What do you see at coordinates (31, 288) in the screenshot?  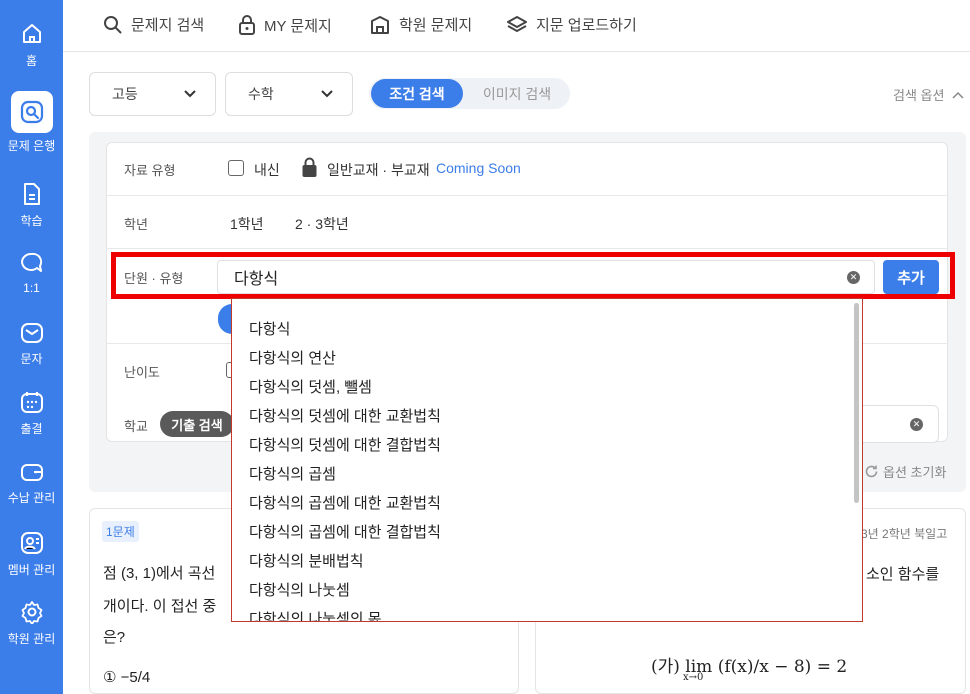 I see `sidebar-item-label: 1:1` at bounding box center [31, 288].